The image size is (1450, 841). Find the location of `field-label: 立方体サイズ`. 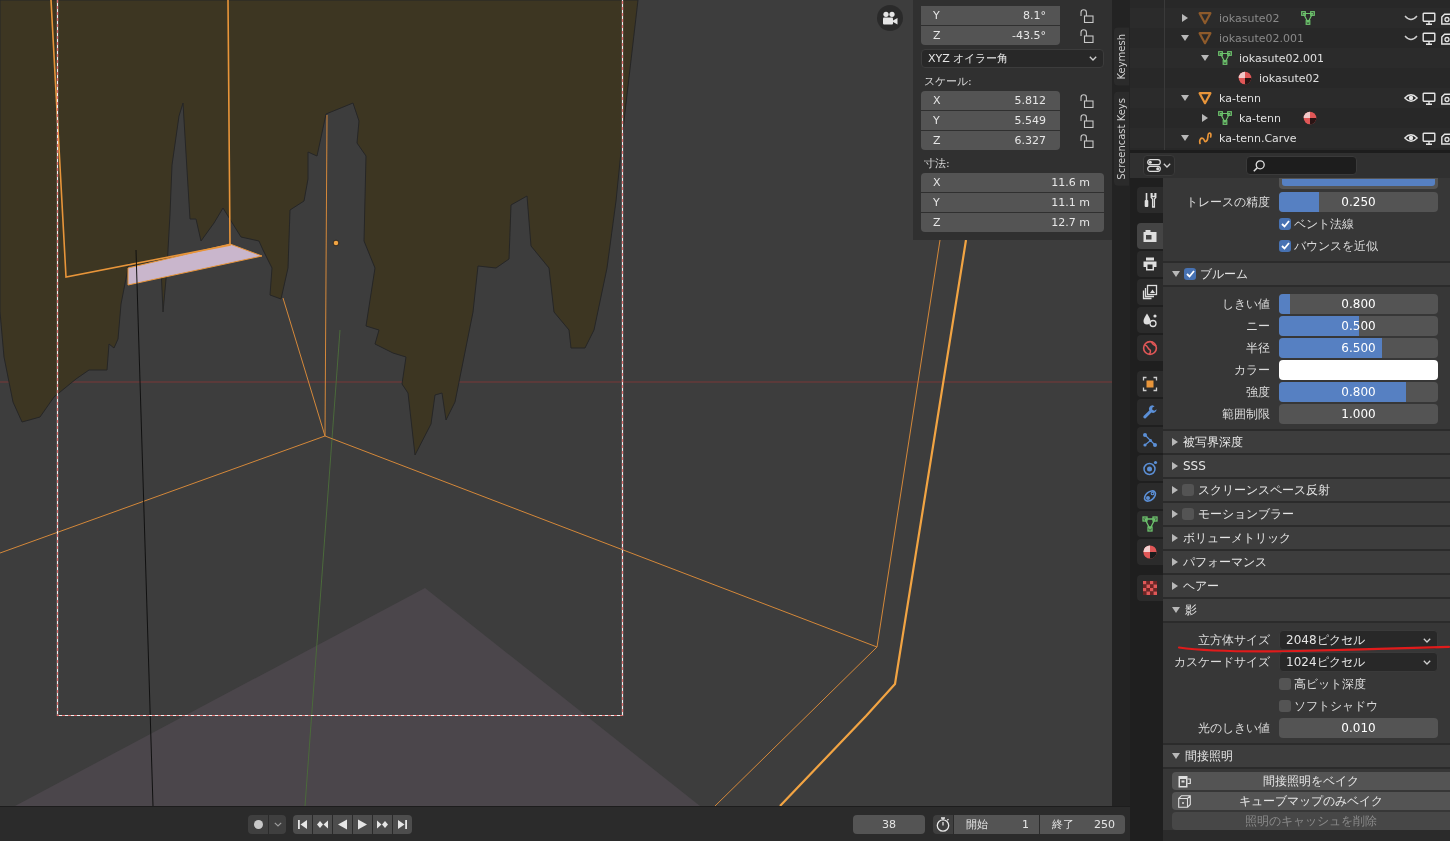

field-label: 立方体サイズ is located at coordinates (1234, 640).